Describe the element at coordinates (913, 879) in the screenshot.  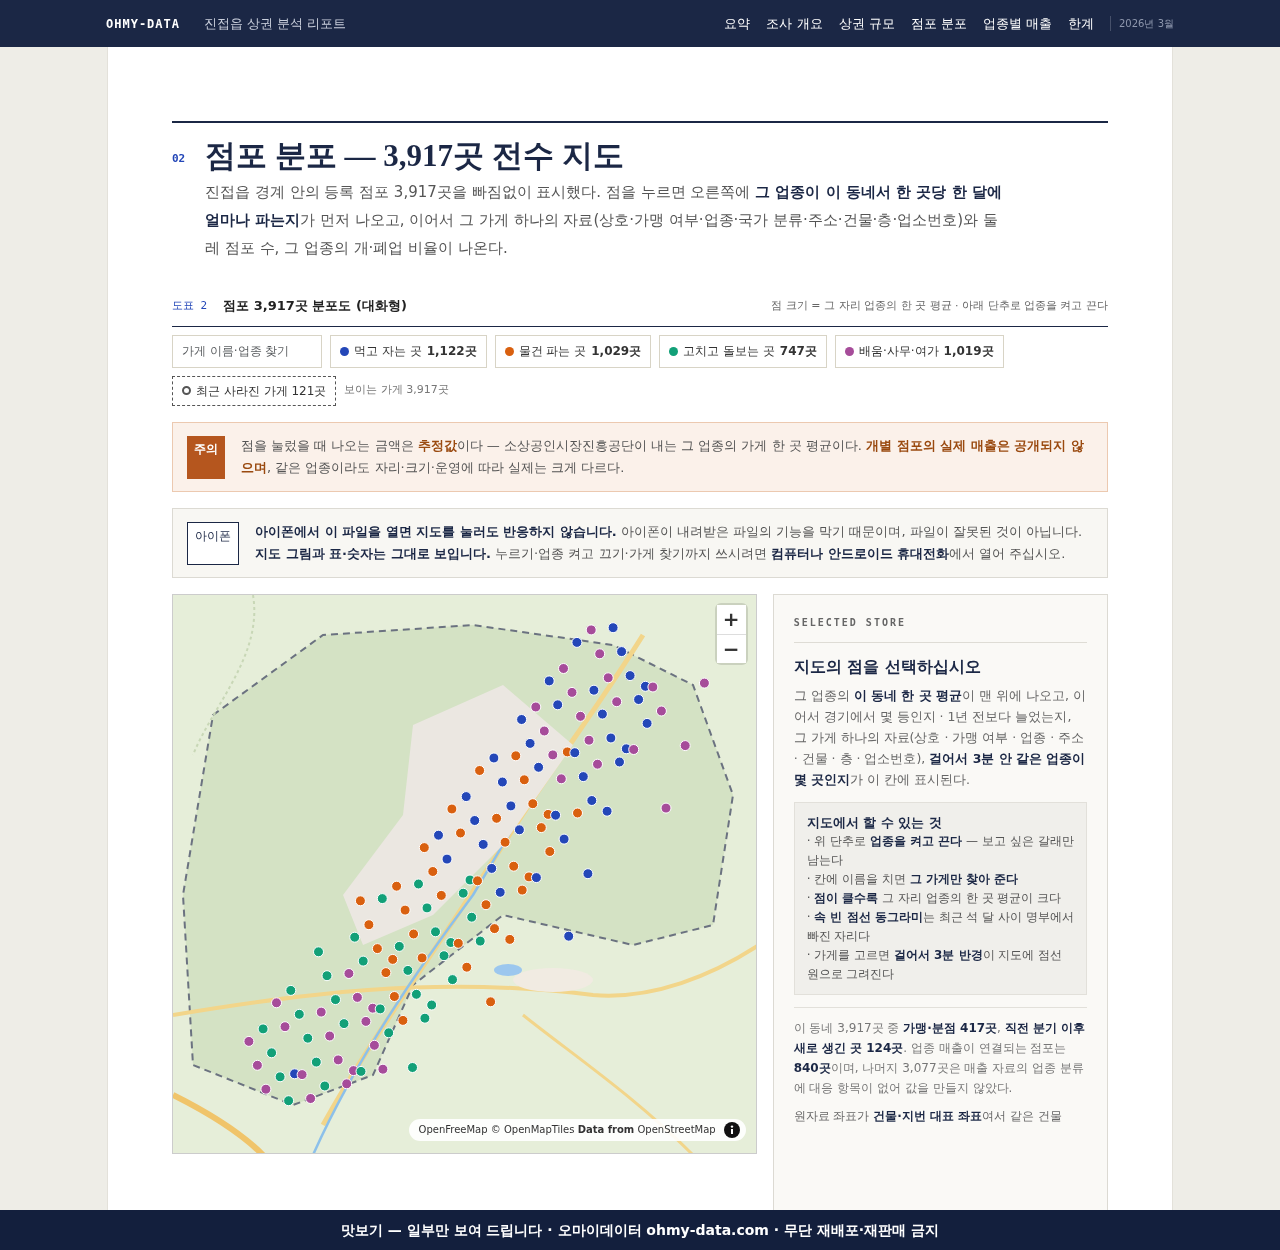
I see `help-item: · 칸에 이름을 치면 그 가게만 찾아 준다` at that location.